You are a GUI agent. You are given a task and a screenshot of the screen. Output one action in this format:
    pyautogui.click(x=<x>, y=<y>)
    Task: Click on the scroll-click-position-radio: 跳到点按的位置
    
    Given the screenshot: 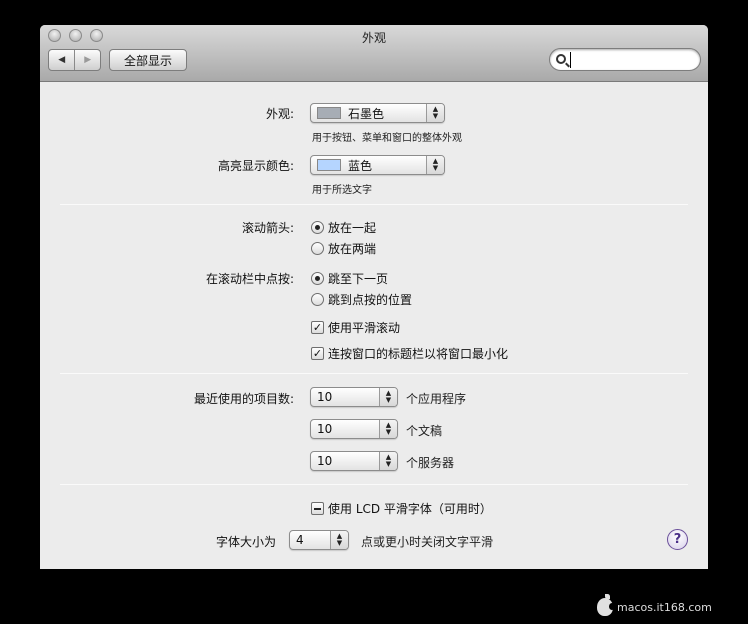 What is the action you would take?
    pyautogui.click(x=361, y=299)
    